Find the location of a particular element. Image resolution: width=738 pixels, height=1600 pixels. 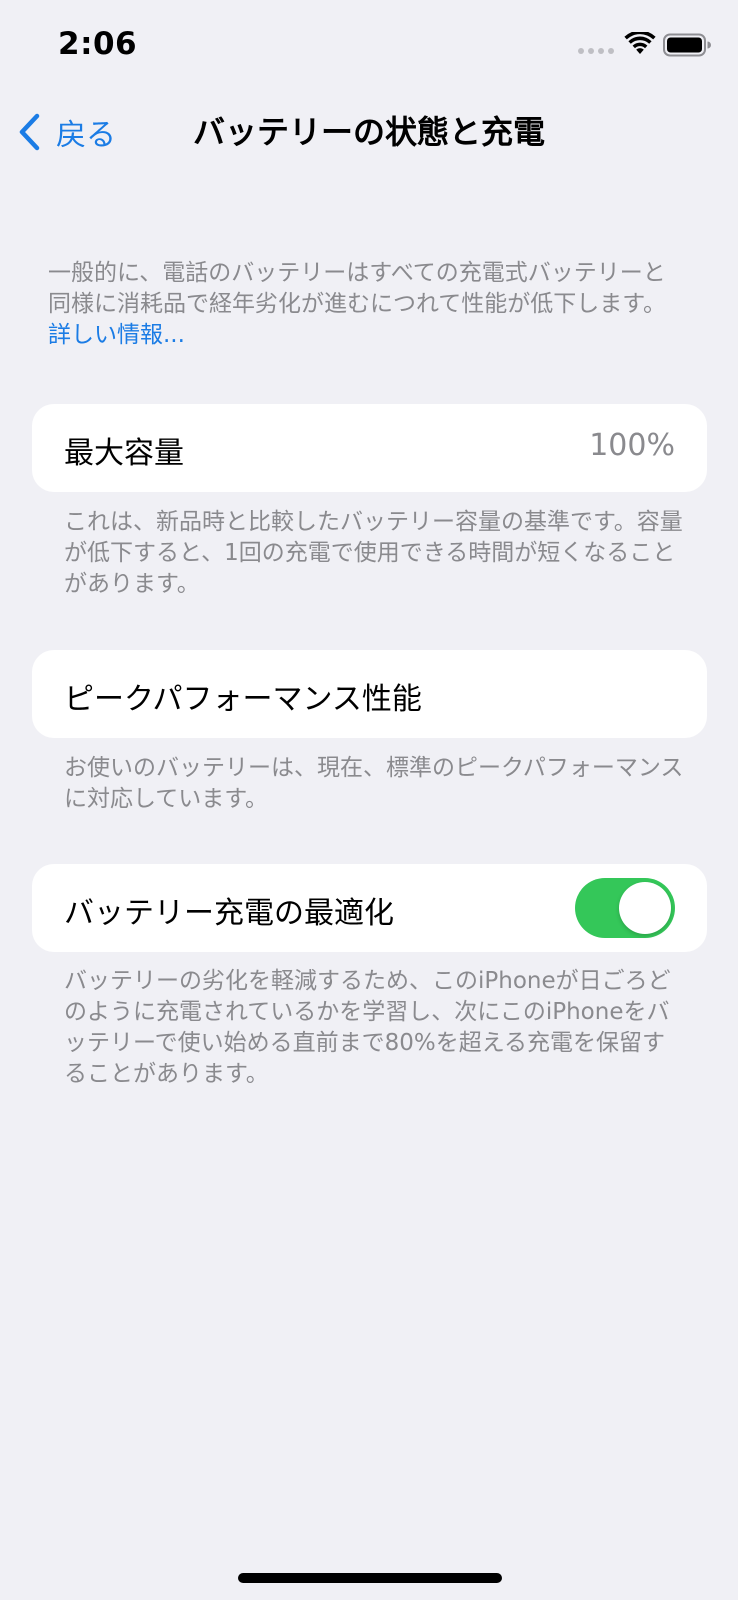

navigation-bar: 戻る バッテリーの状態と充電 is located at coordinates (369, 132).